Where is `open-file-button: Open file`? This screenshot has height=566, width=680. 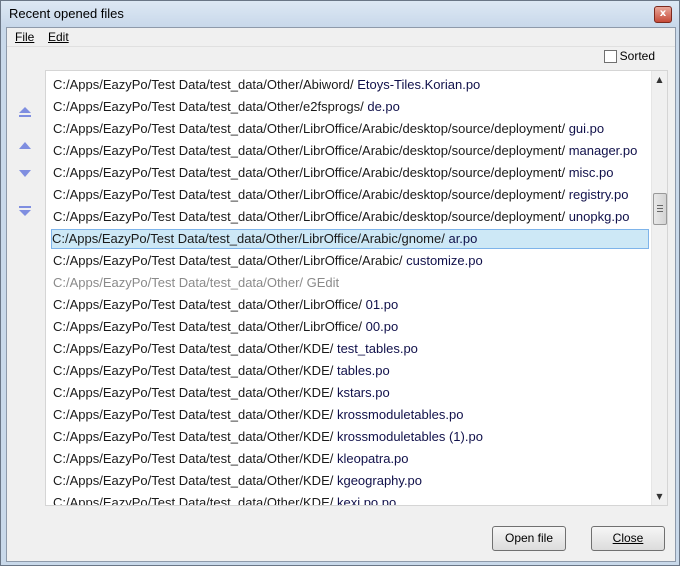
open-file-button: Open file is located at coordinates (529, 538).